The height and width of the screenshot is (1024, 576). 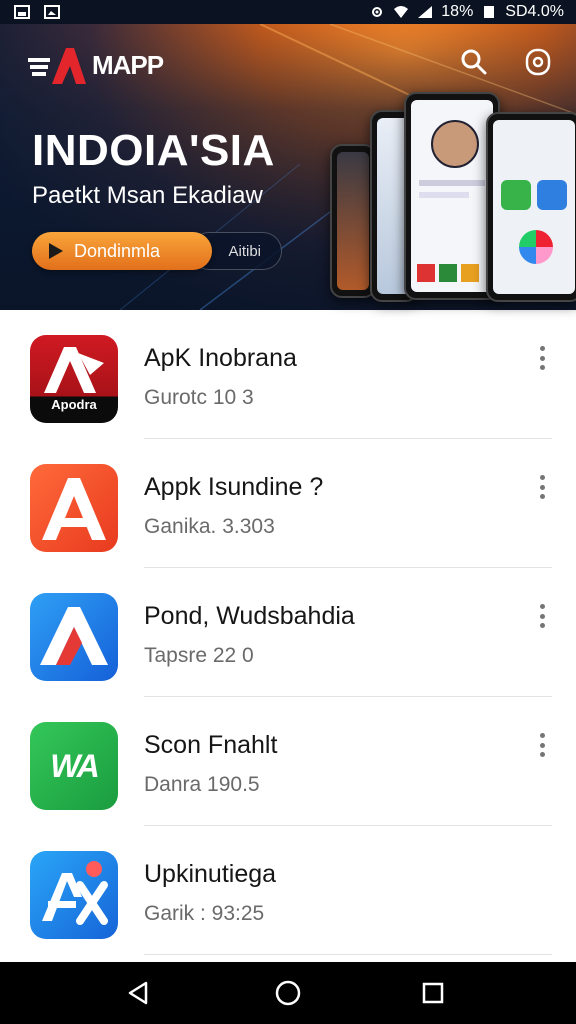 I want to click on letter-ax-icon, so click(x=75, y=893).